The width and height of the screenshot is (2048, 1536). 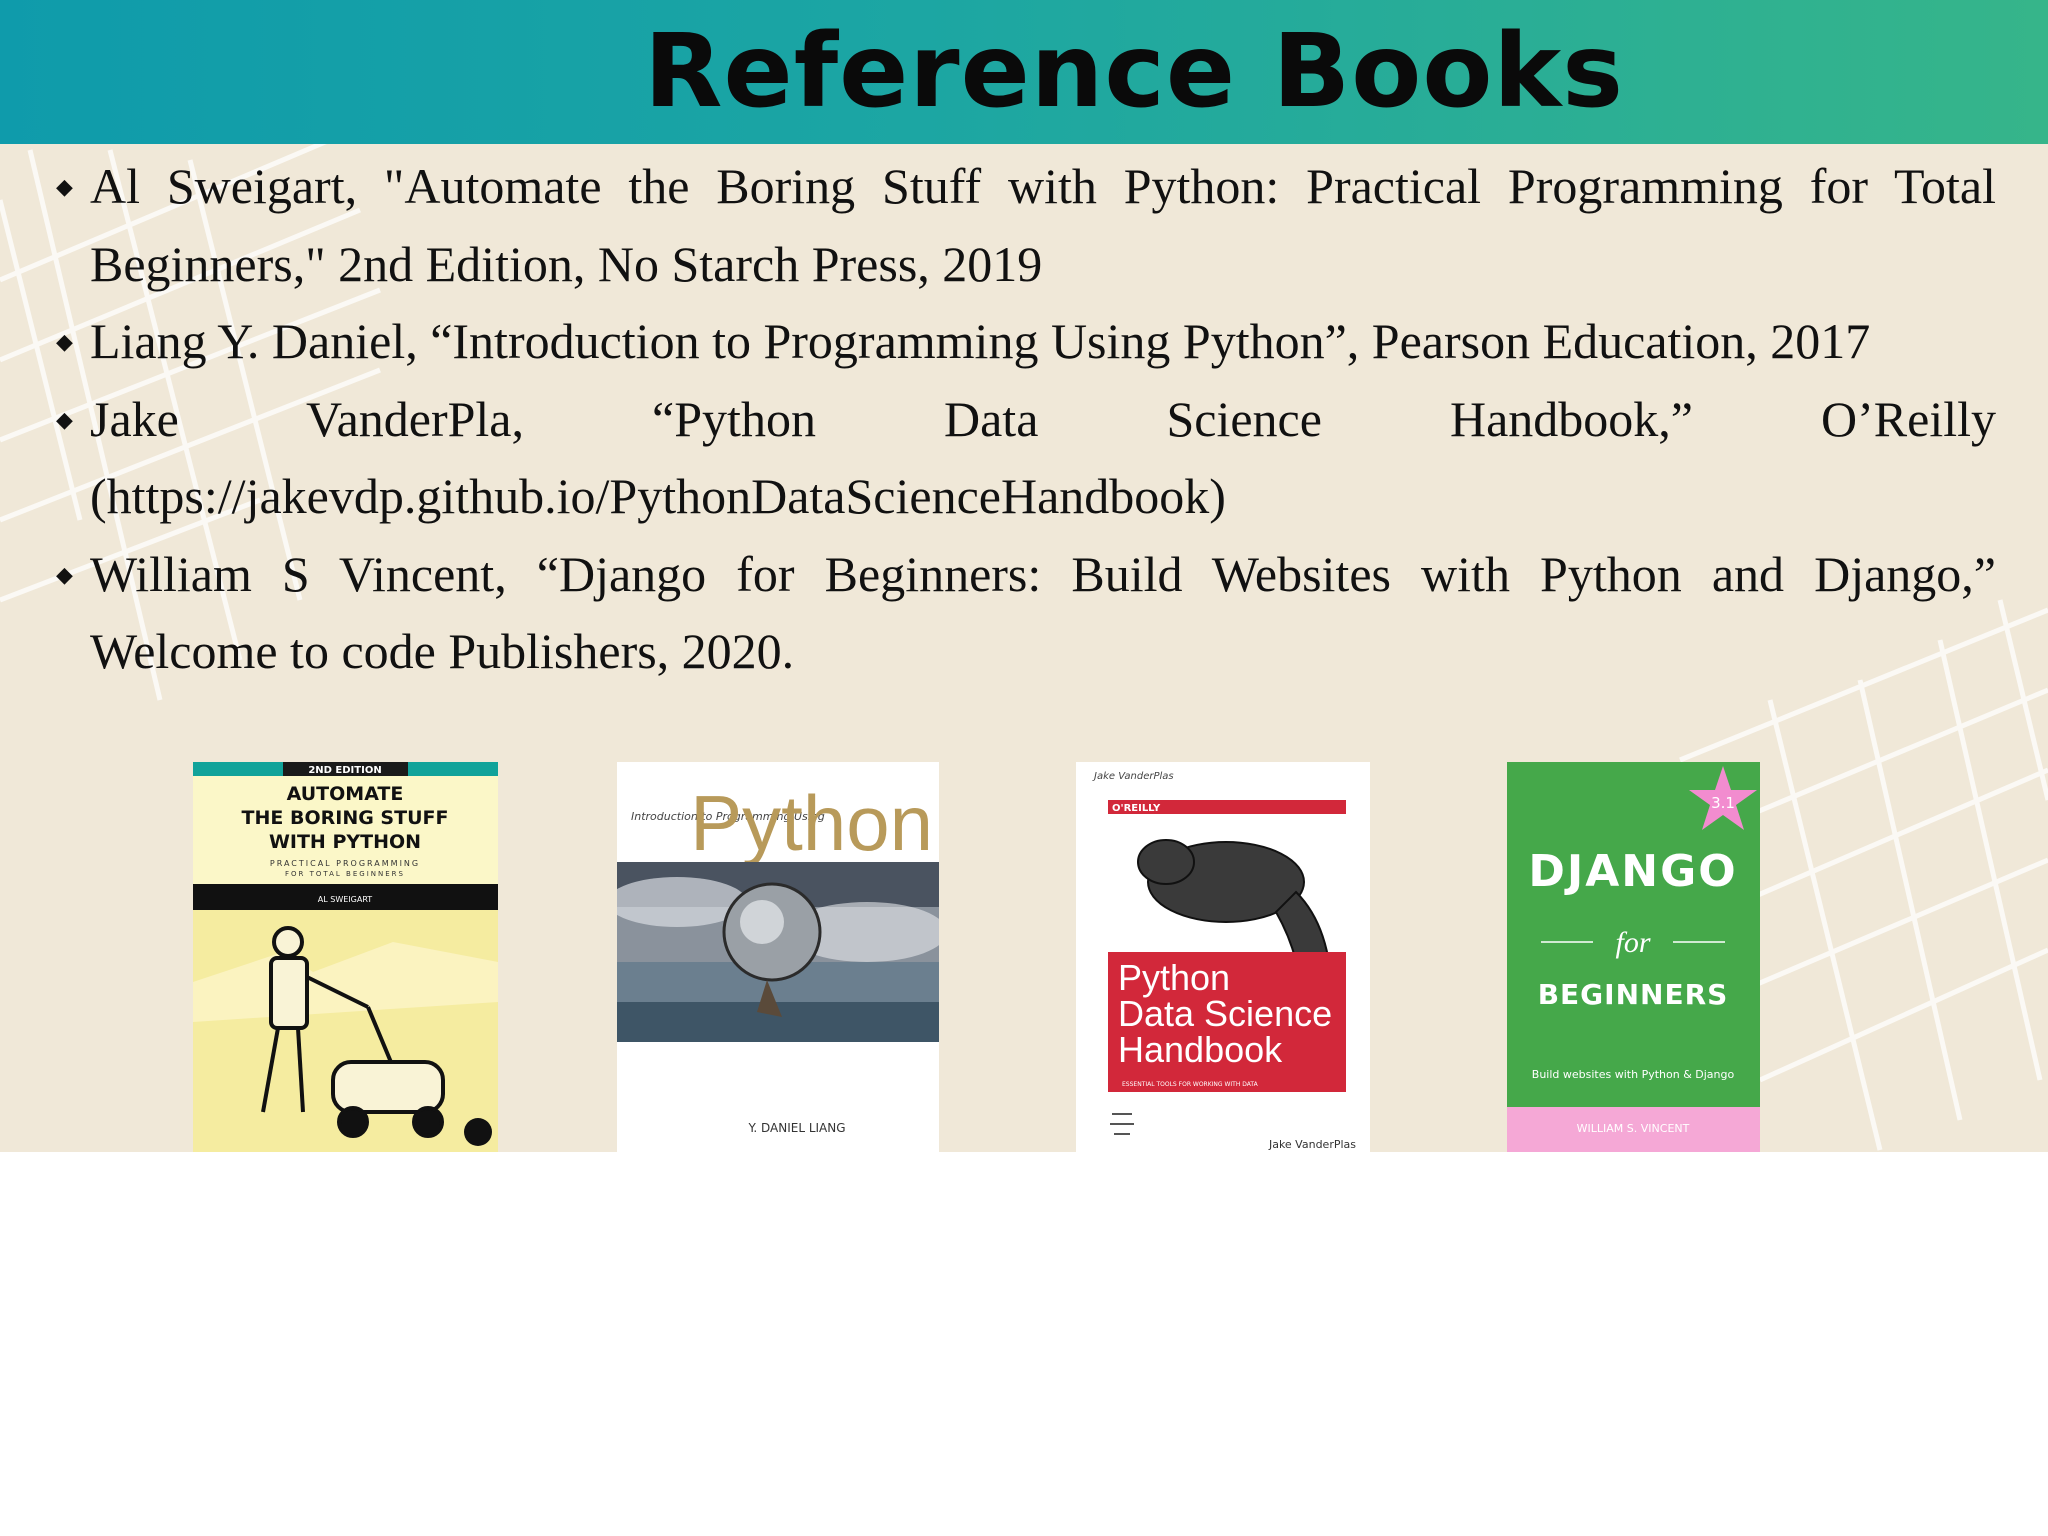 I want to click on cover-title-line: AUTOMATE, so click(x=345, y=794).